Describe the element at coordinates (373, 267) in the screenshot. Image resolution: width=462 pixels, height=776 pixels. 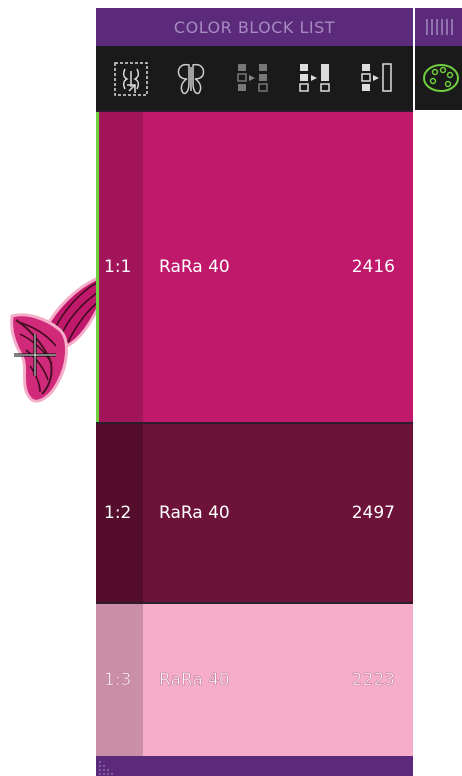
I see `thread-code: 2416` at that location.